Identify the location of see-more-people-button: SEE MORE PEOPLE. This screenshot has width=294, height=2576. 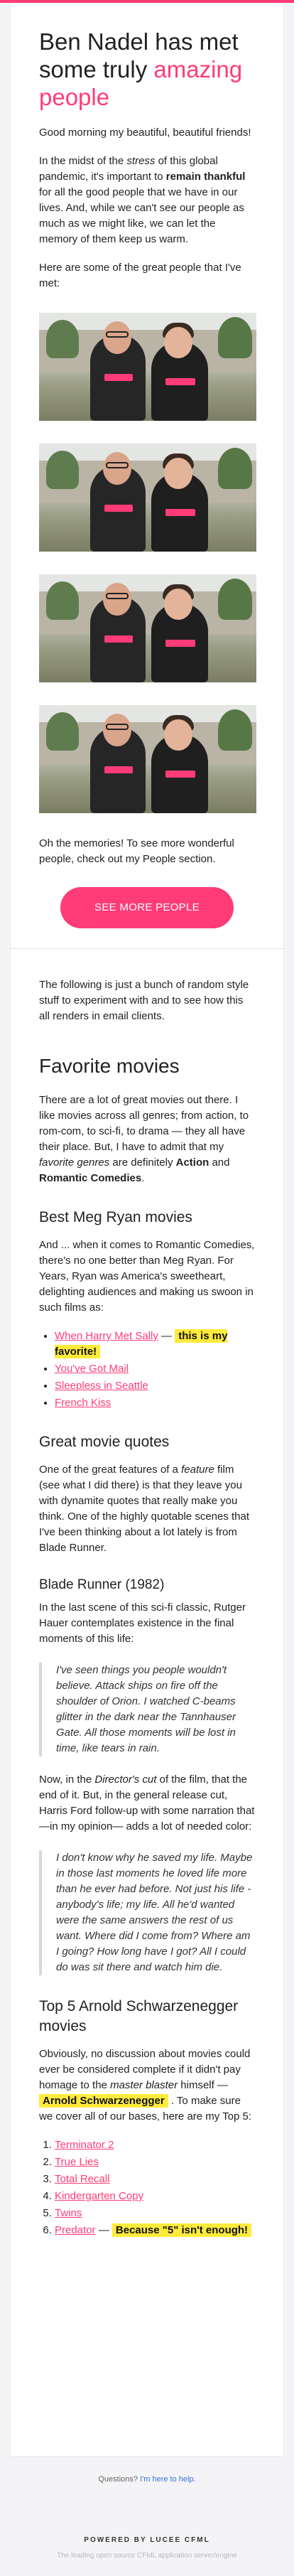
(147, 907).